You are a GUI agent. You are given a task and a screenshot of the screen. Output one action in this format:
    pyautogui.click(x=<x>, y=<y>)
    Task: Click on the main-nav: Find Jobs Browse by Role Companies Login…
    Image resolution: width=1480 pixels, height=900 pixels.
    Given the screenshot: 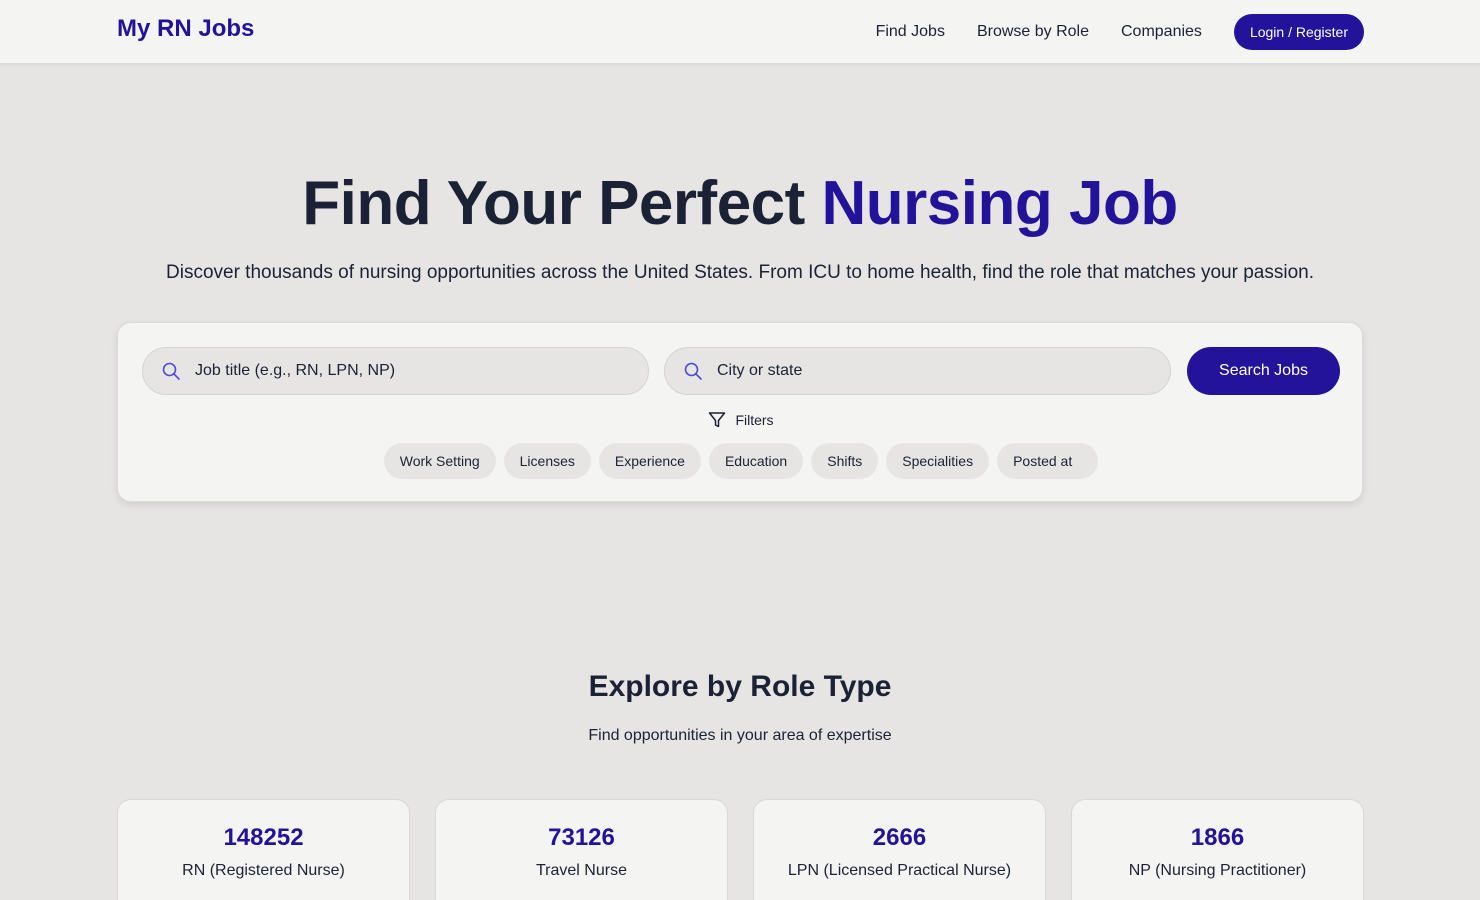 What is the action you would take?
    pyautogui.click(x=1120, y=32)
    